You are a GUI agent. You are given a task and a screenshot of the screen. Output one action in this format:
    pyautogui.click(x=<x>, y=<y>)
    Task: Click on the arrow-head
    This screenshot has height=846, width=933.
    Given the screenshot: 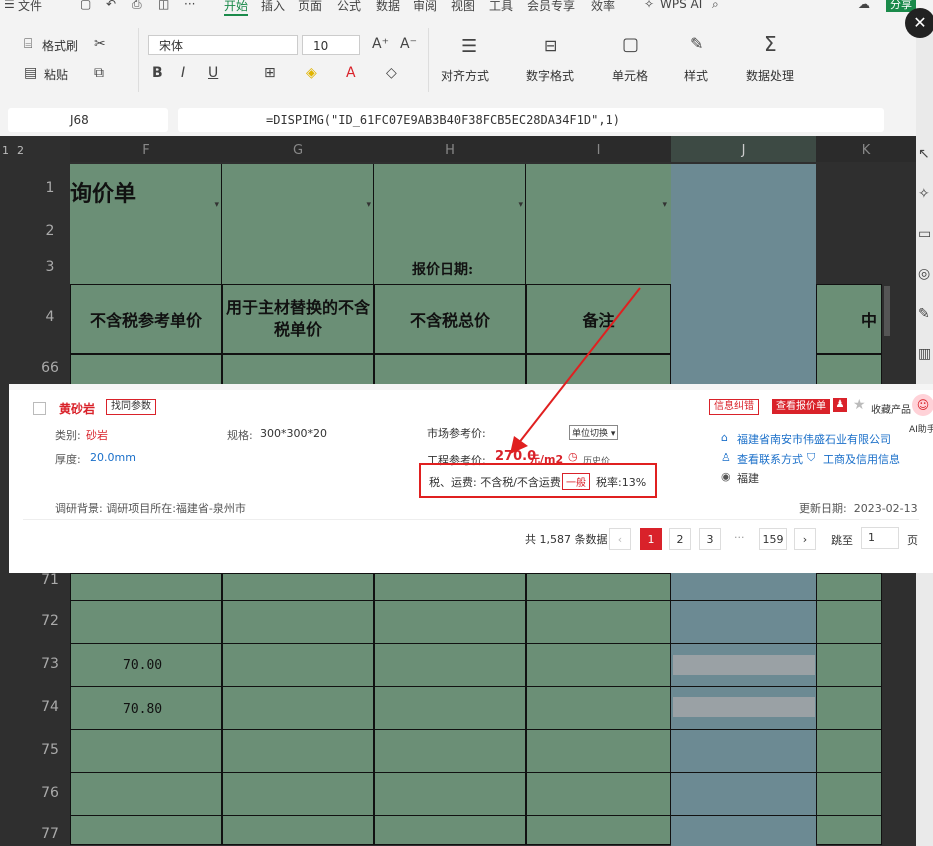 What is the action you would take?
    pyautogui.click(x=519, y=445)
    